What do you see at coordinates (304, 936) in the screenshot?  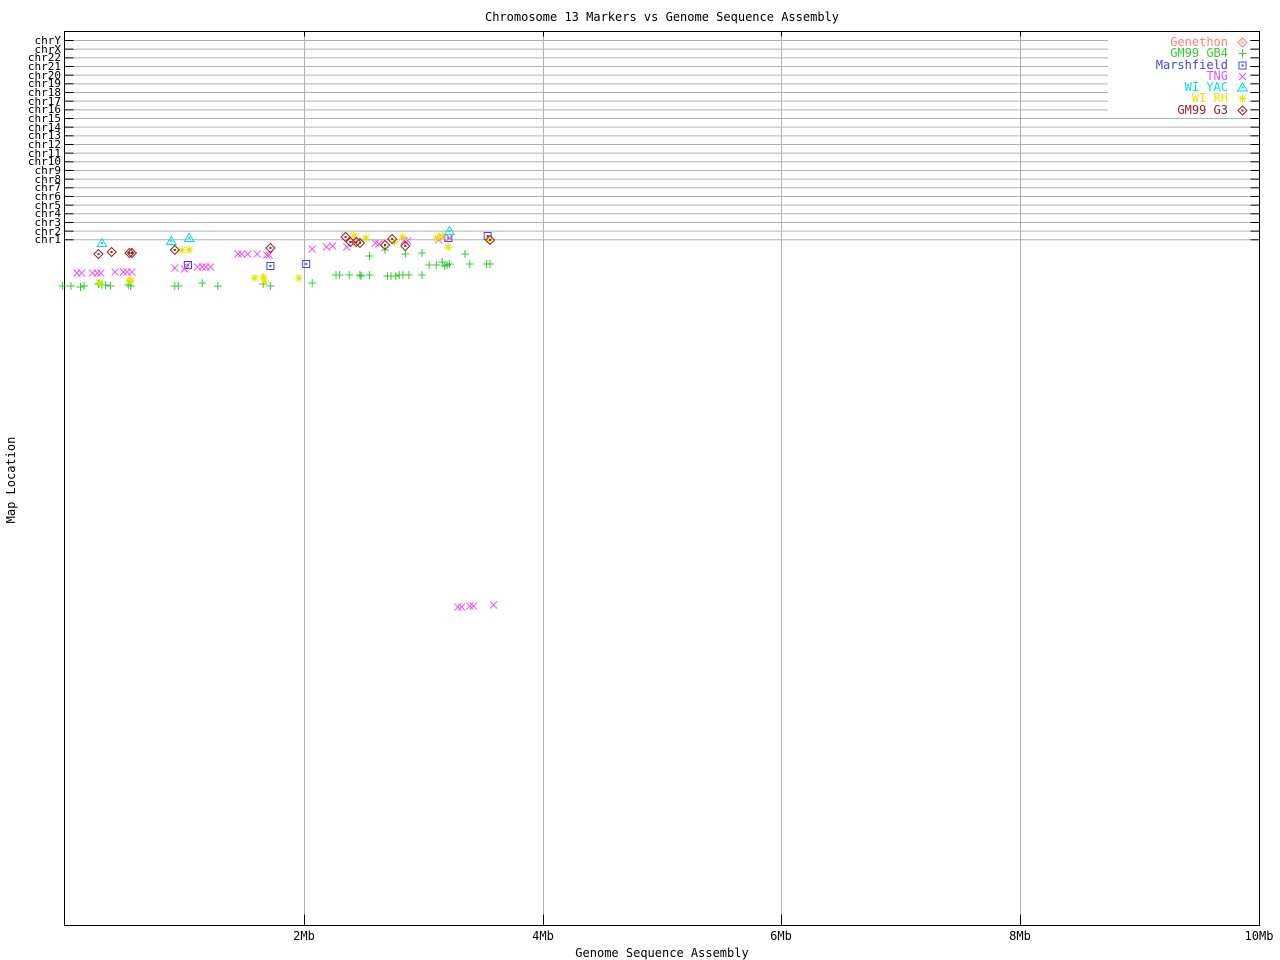 I see `x-tick-label: 2Mb` at bounding box center [304, 936].